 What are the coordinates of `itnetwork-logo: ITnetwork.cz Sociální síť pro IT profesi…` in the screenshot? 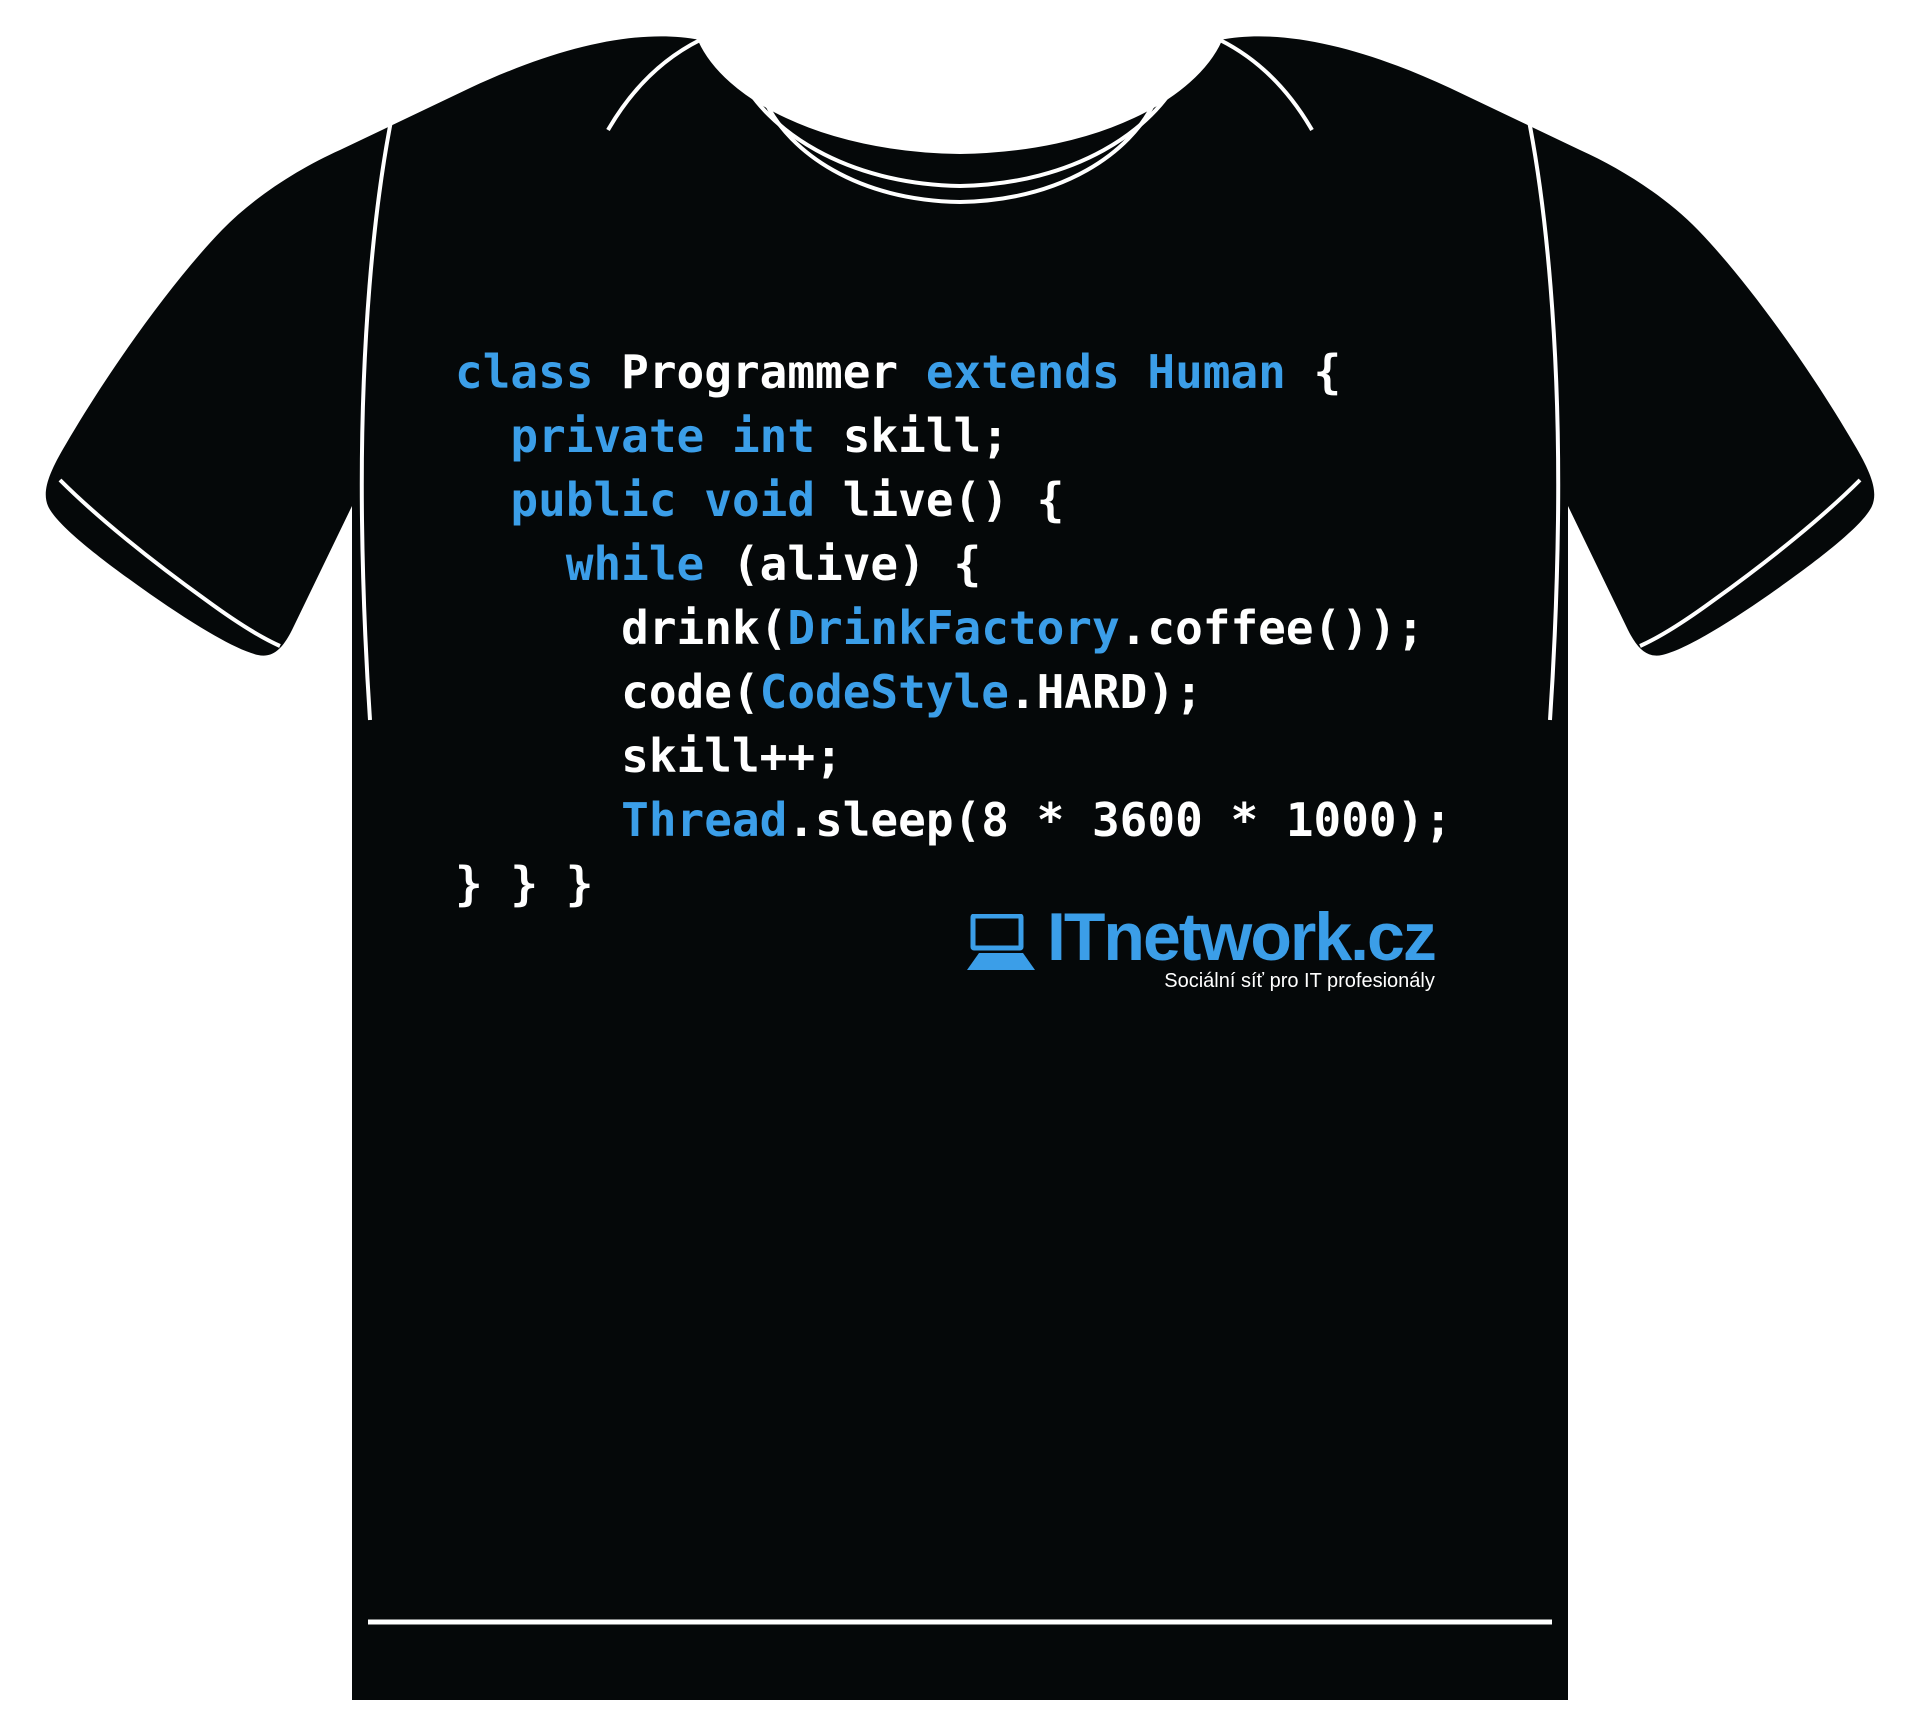 It's located at (1201, 959).